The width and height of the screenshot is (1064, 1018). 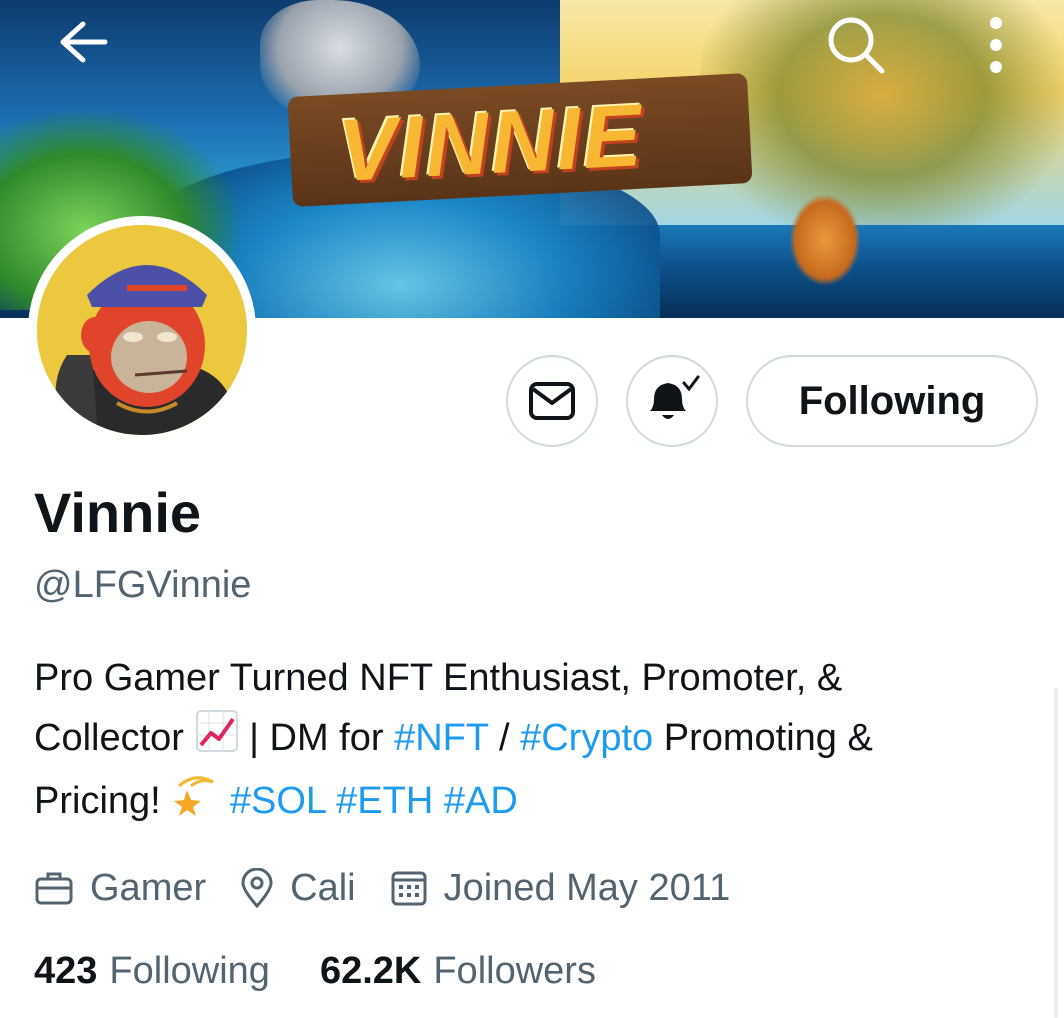 I want to click on profile-stats: 423 Following 62.2K Followers, so click(x=340, y=971).